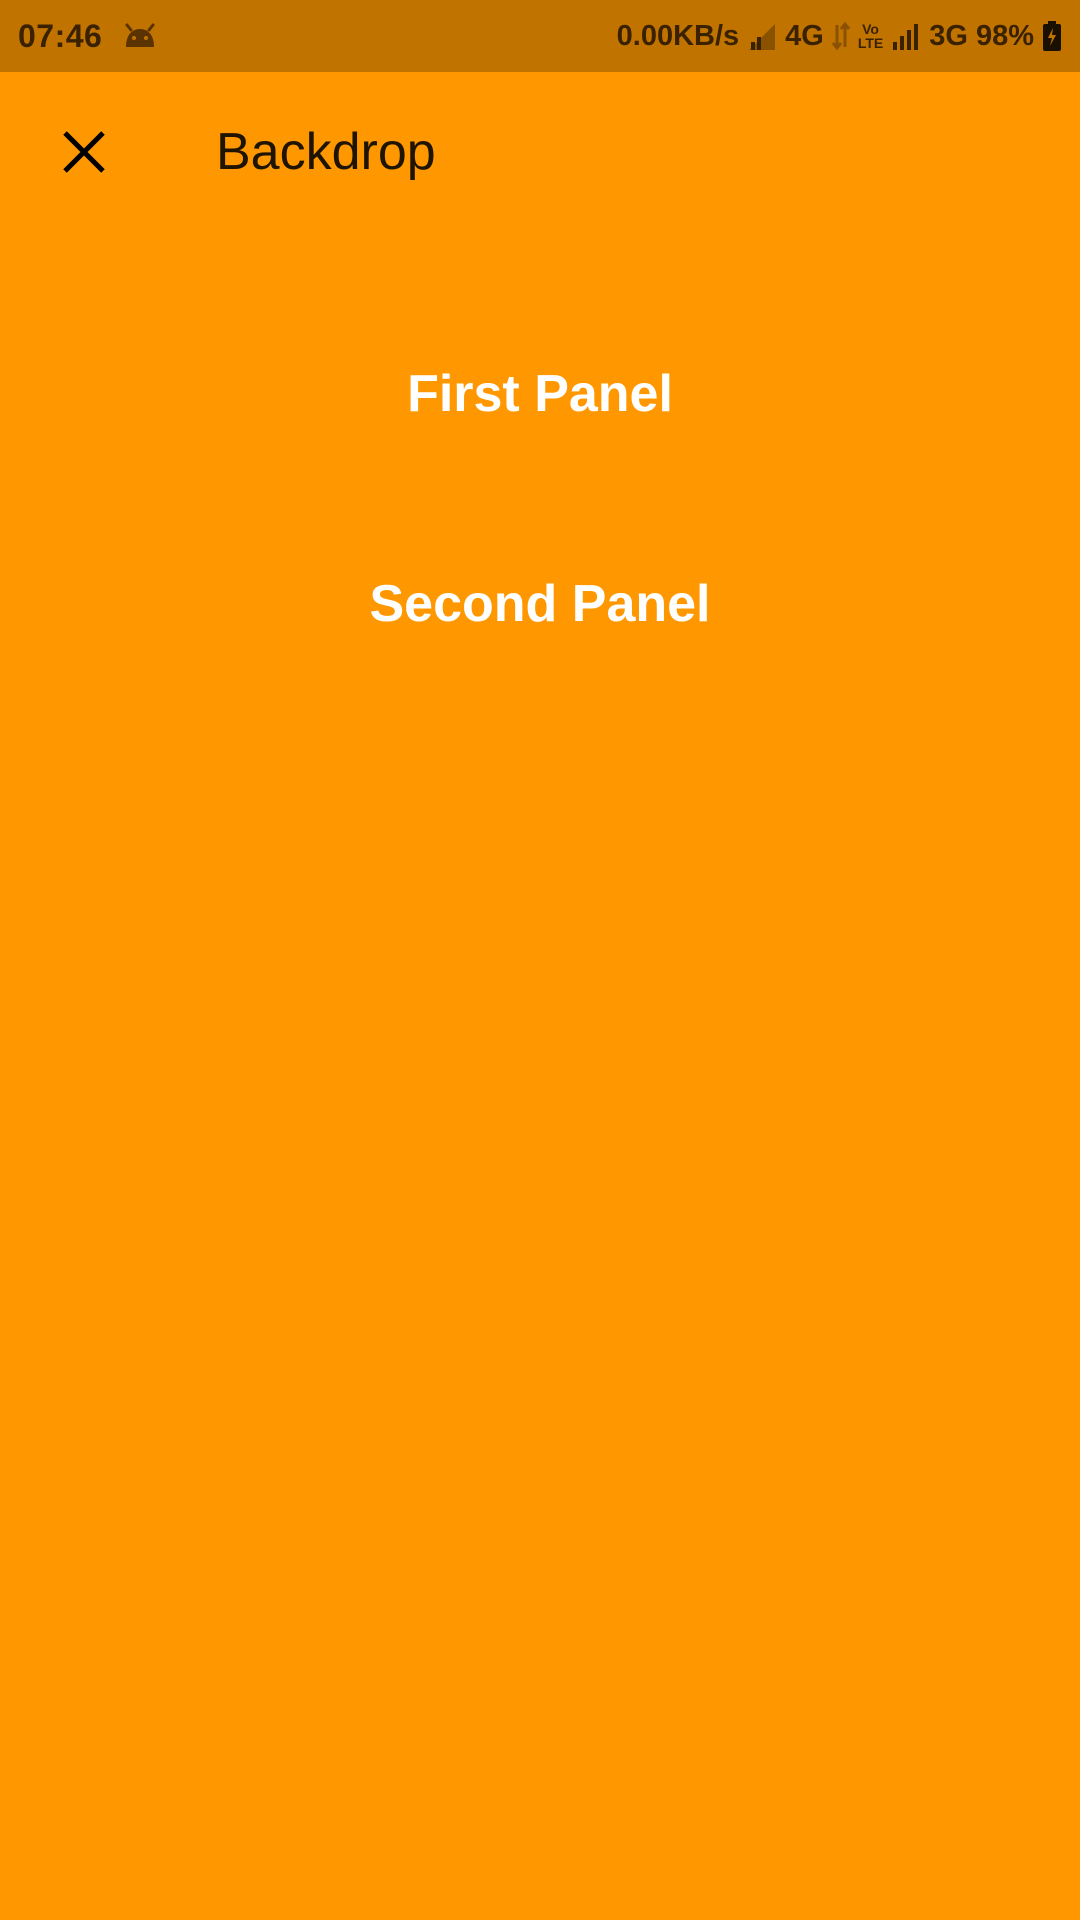 The image size is (1080, 1920). Describe the element at coordinates (804, 35) in the screenshot. I see `network-type-4g: 4G` at that location.